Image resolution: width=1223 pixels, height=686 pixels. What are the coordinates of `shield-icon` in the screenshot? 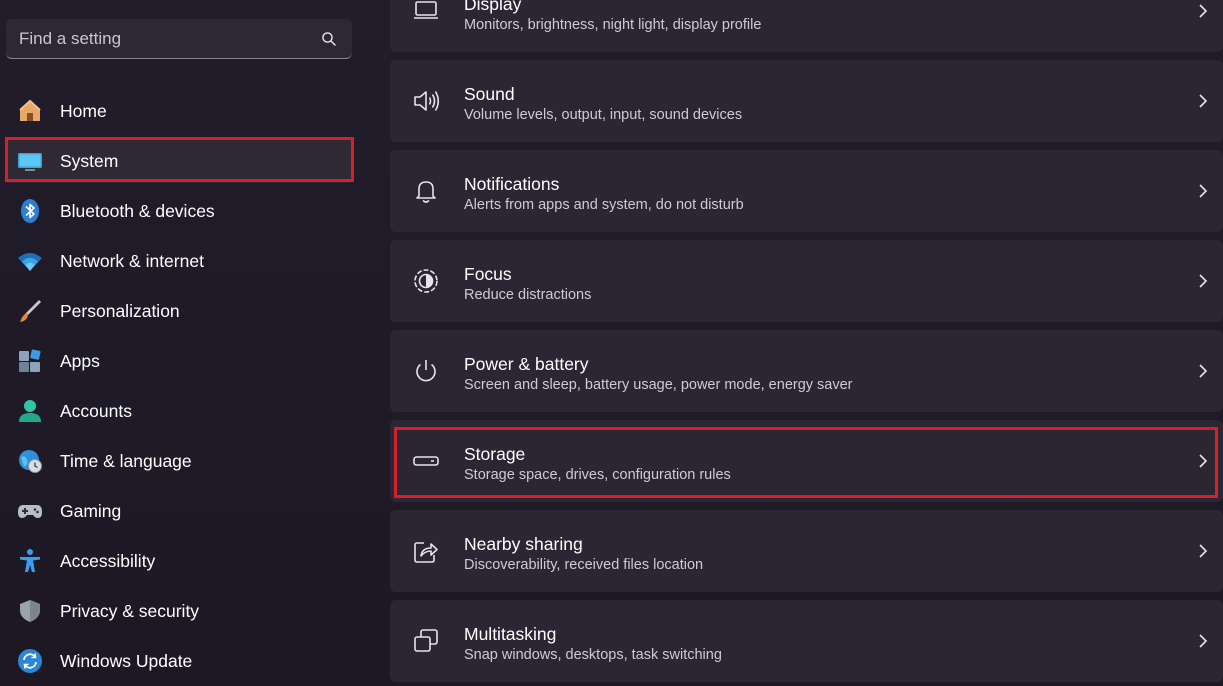 It's located at (30, 611).